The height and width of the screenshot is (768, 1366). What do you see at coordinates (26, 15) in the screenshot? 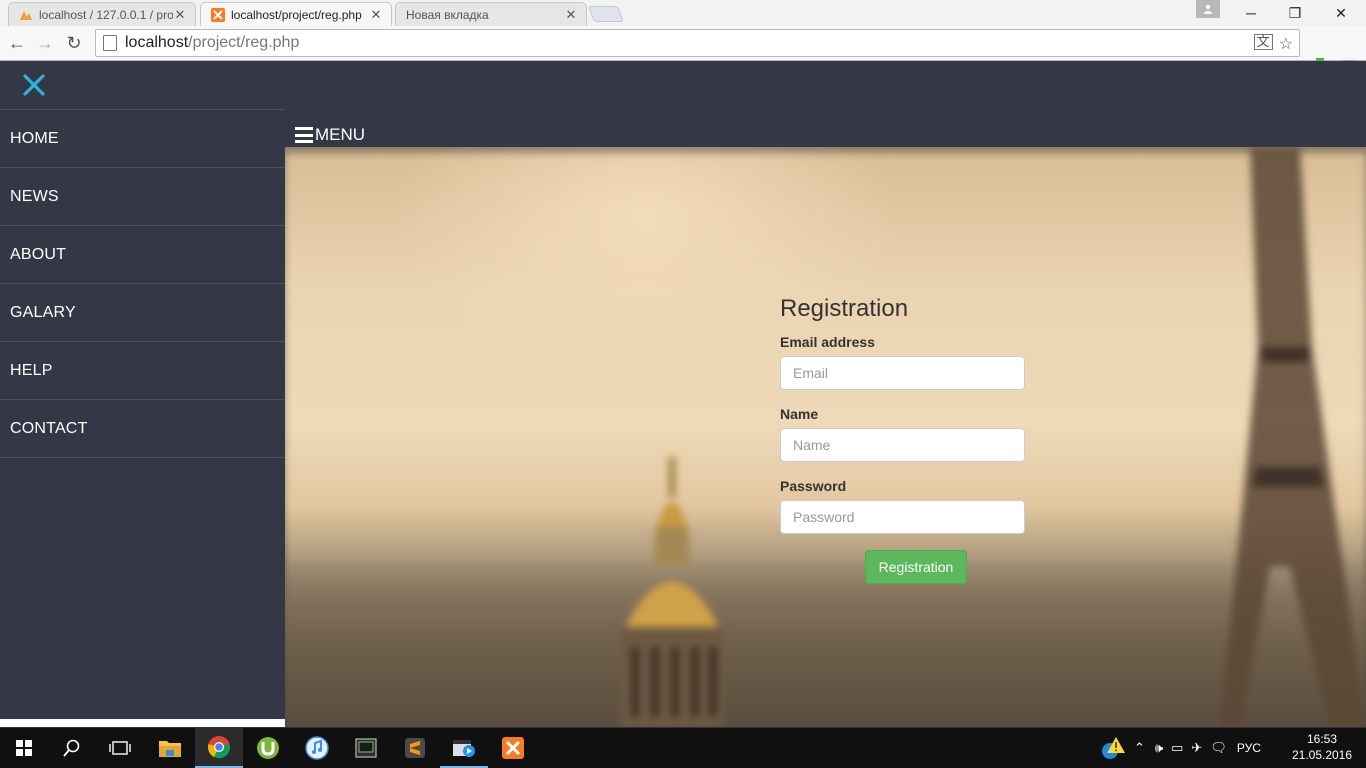
I see `phpmyadmin-icon` at bounding box center [26, 15].